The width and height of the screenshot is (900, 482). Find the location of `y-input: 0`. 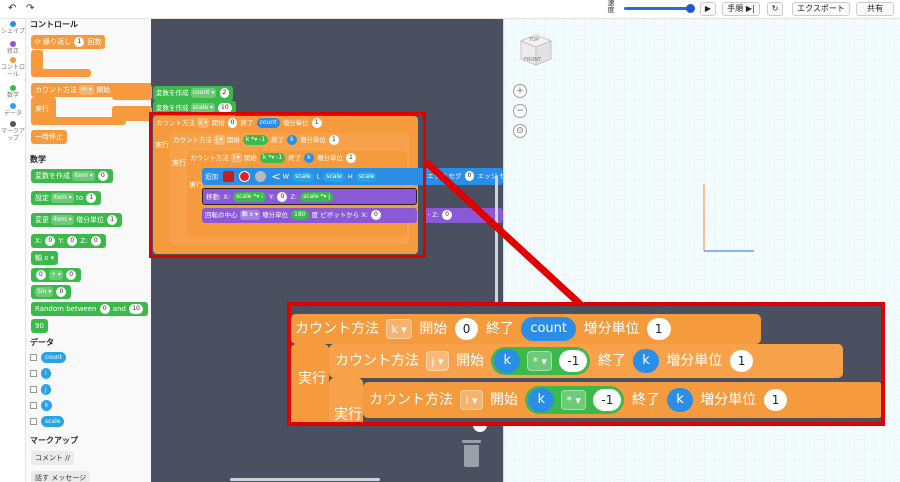

y-input: 0 is located at coordinates (72, 241).